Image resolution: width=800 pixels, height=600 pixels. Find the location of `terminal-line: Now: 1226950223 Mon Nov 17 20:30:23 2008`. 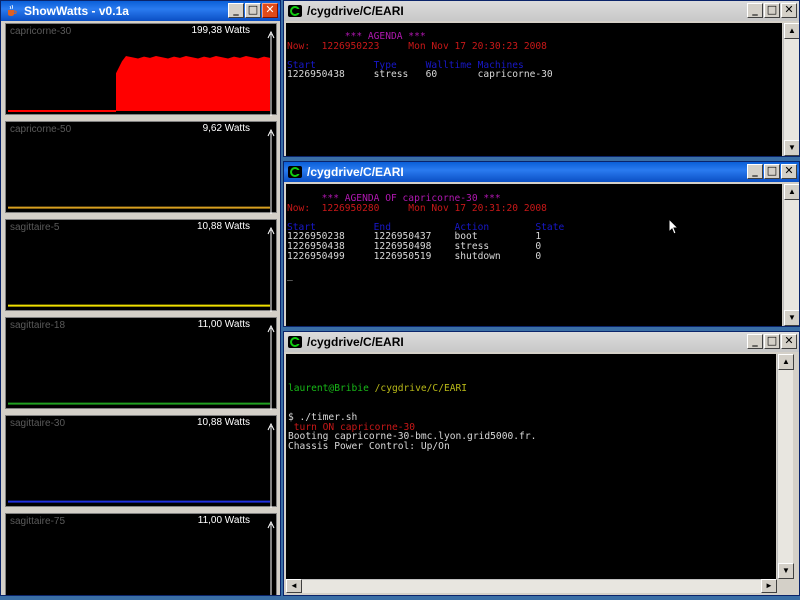

terminal-line: Now: 1226950223 Mon Nov 17 20:30:23 2008 is located at coordinates (534, 46).